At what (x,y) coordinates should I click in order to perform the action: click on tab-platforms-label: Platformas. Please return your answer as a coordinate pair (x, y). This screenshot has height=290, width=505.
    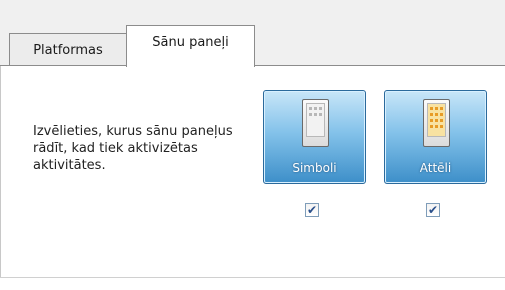
    Looking at the image, I should click on (68, 50).